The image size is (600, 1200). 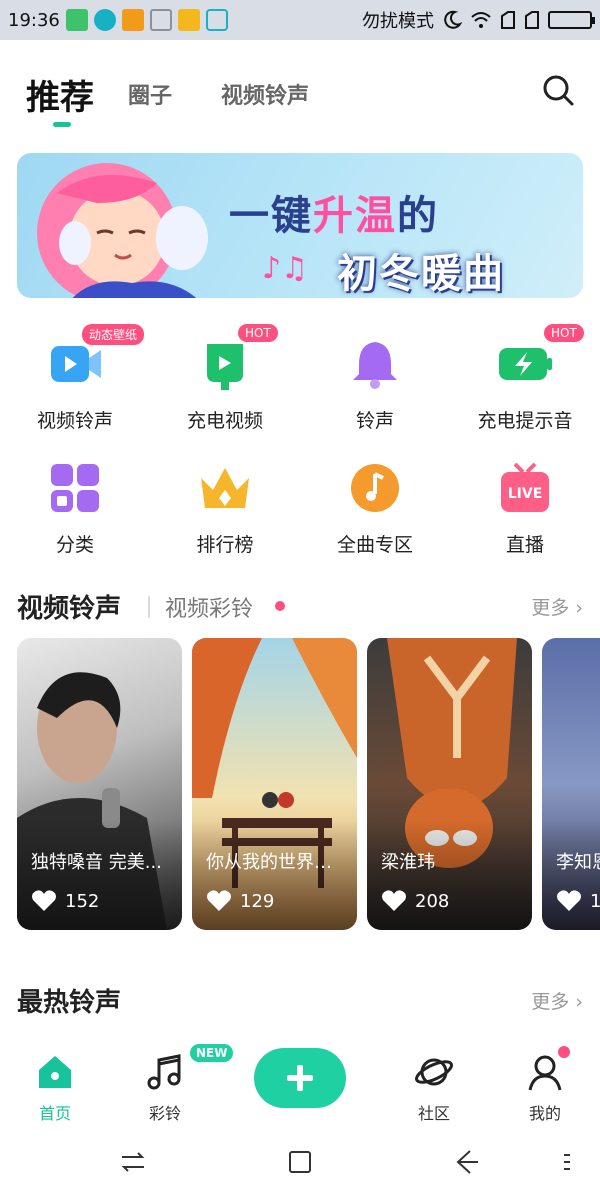 What do you see at coordinates (271, 216) in the screenshot?
I see `banner-headline-part: 一键` at bounding box center [271, 216].